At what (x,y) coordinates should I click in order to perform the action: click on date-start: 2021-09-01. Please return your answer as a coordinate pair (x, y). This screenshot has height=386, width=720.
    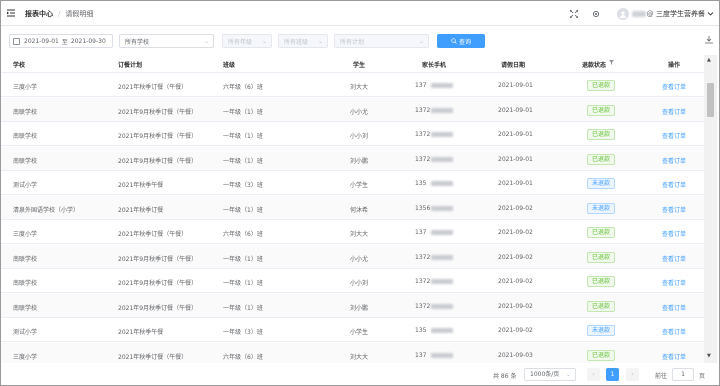
    Looking at the image, I should click on (41, 41).